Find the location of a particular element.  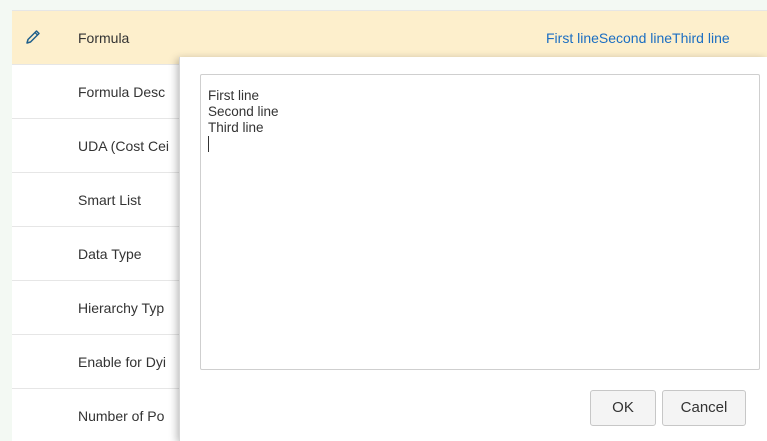

cancel-button: Cancel is located at coordinates (704, 408).